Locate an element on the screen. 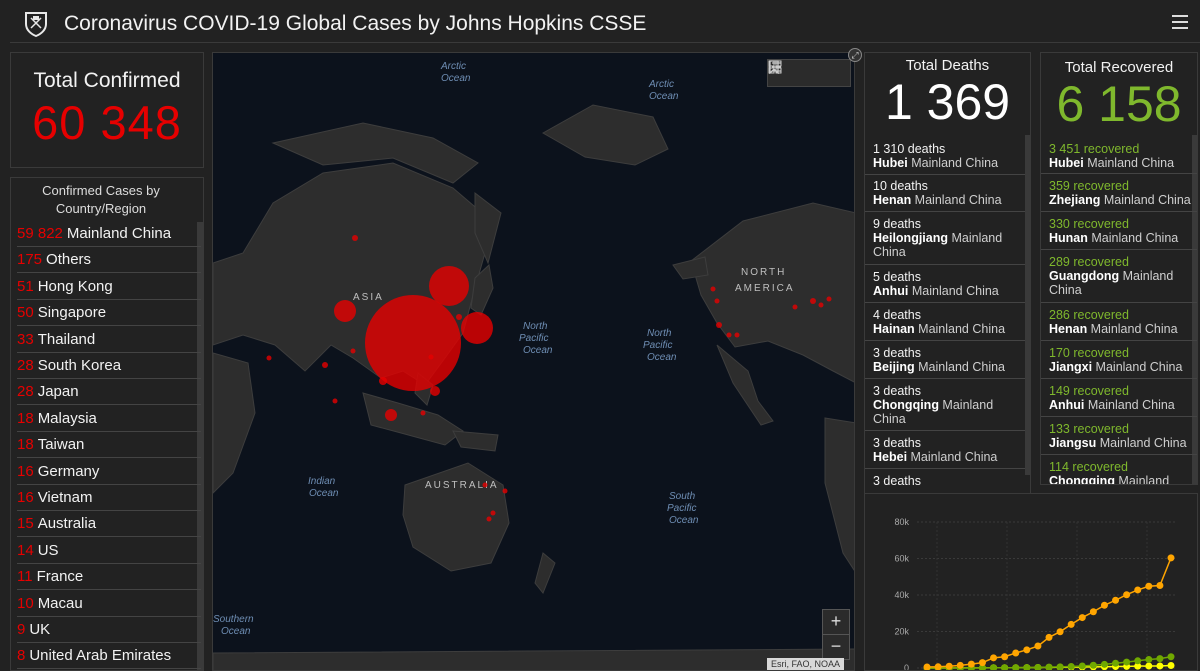 The height and width of the screenshot is (671, 1200). bubble-singapore is located at coordinates (391, 415).